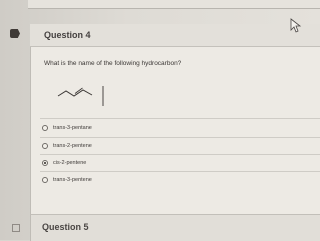 Image resolution: width=320 pixels, height=241 pixels. I want to click on answer-option: trans-3-pentene, so click(67, 180).